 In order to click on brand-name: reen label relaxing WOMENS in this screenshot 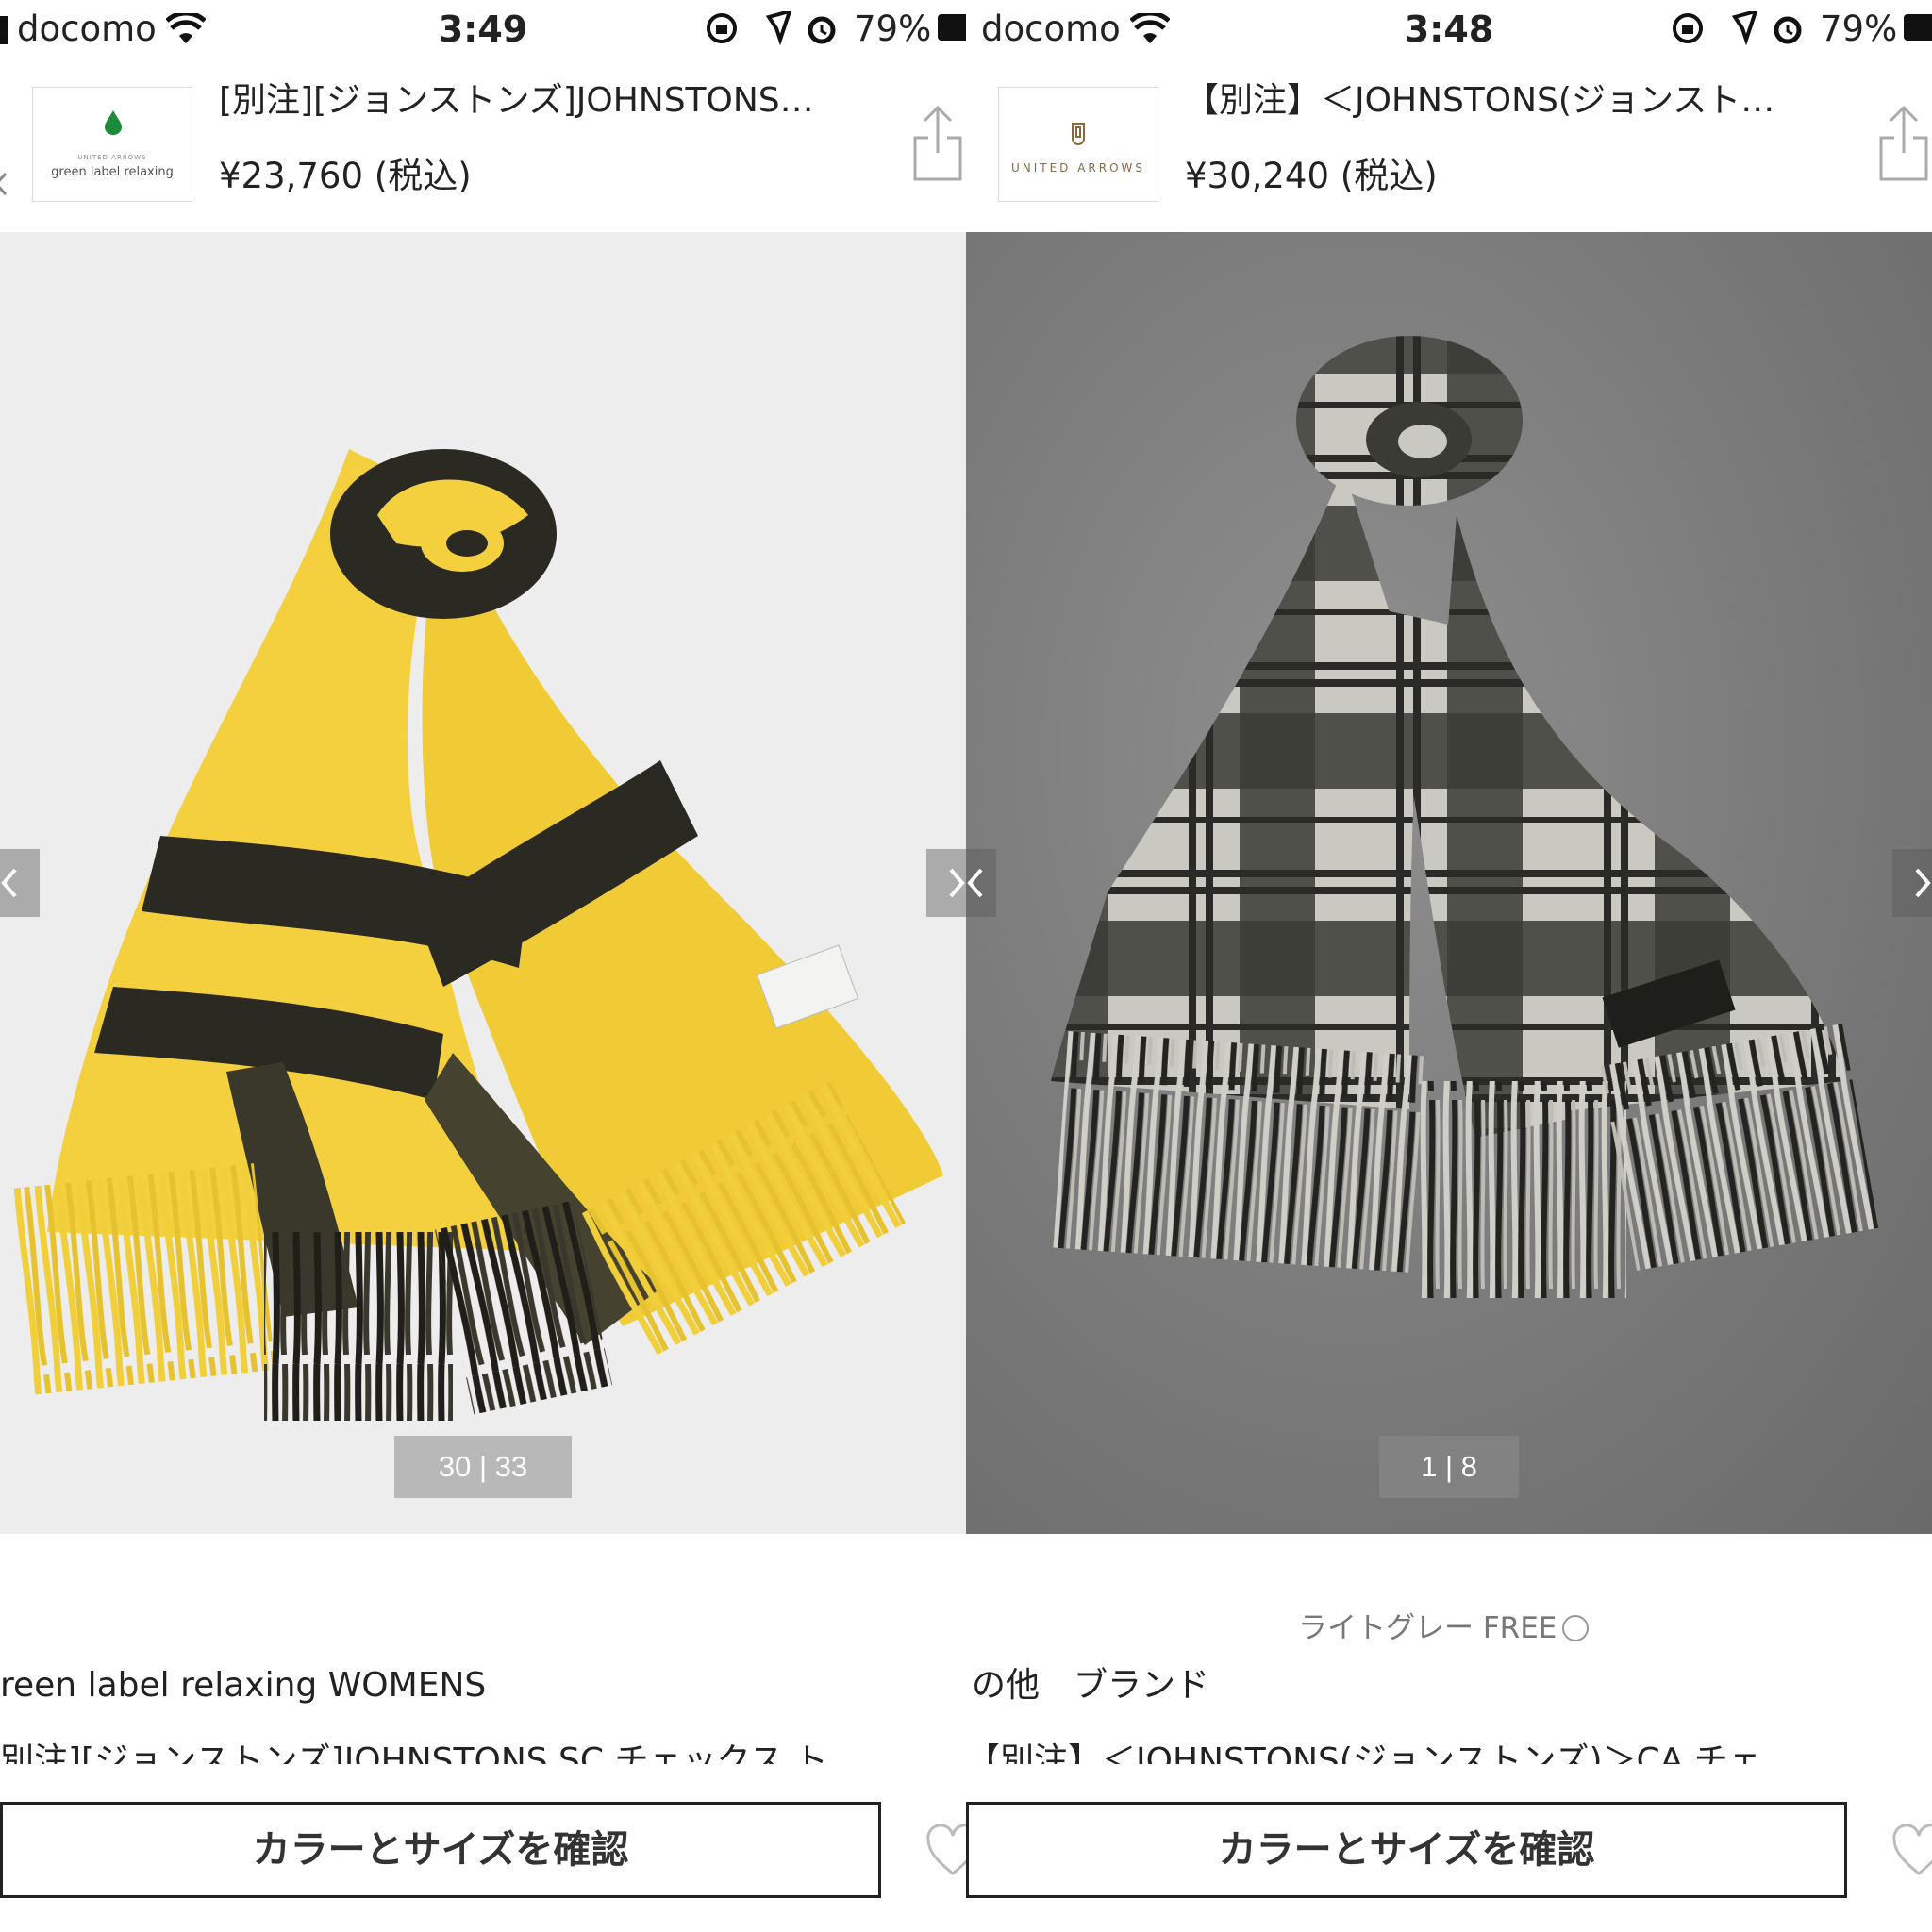, I will do `click(243, 1686)`.